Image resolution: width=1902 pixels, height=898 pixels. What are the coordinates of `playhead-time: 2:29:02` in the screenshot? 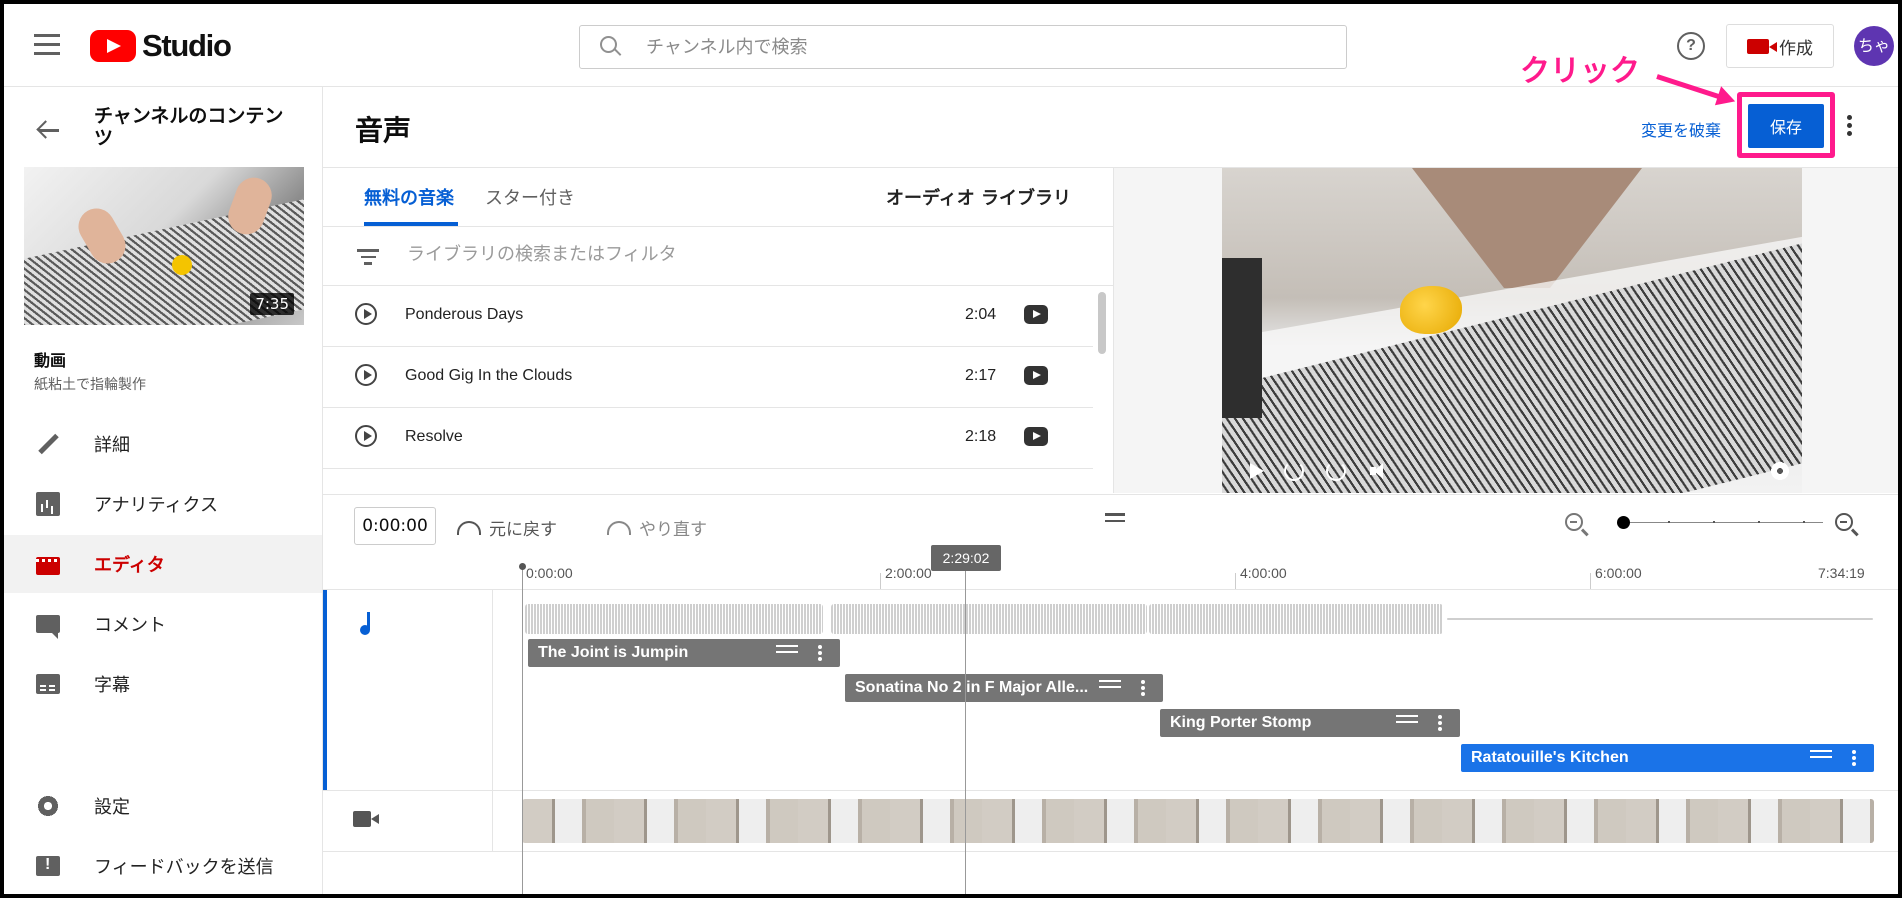 It's located at (966, 558).